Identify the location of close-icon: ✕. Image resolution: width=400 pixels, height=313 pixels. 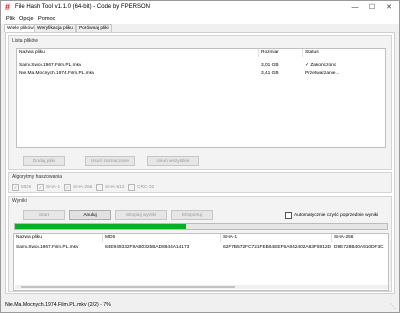
(389, 7).